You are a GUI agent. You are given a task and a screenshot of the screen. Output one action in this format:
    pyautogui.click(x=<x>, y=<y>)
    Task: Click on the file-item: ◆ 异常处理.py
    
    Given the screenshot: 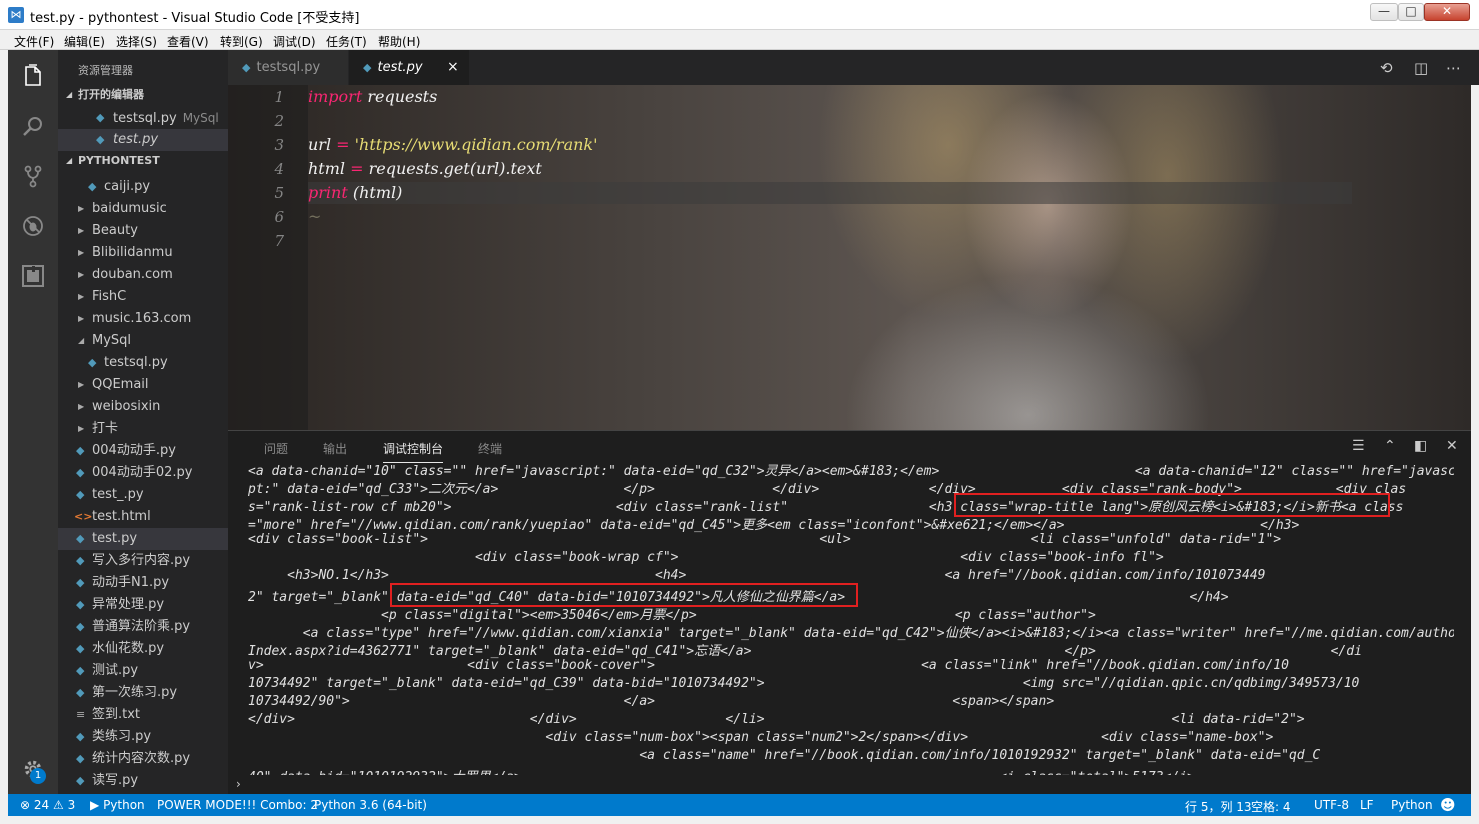 What is the action you would take?
    pyautogui.click(x=143, y=605)
    